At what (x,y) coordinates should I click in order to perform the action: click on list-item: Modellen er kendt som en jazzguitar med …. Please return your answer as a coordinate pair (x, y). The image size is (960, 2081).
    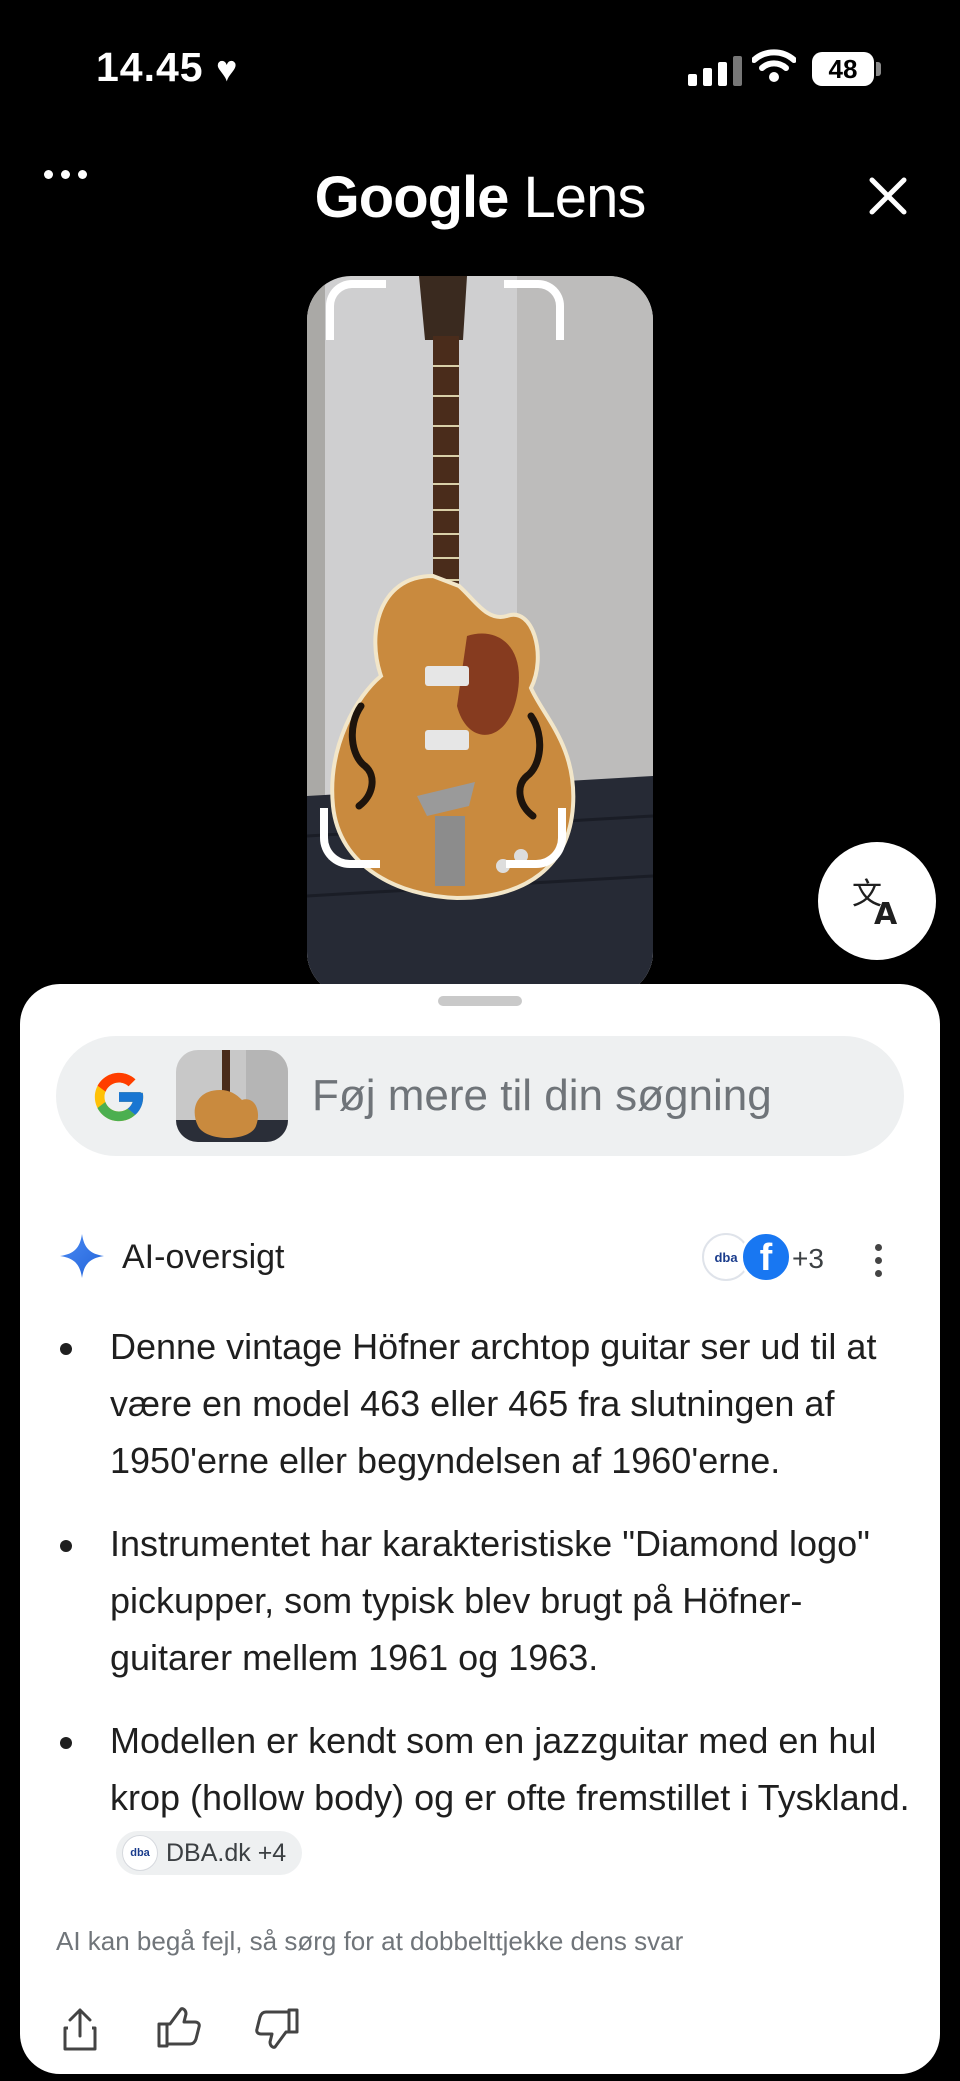
    Looking at the image, I should click on (486, 1797).